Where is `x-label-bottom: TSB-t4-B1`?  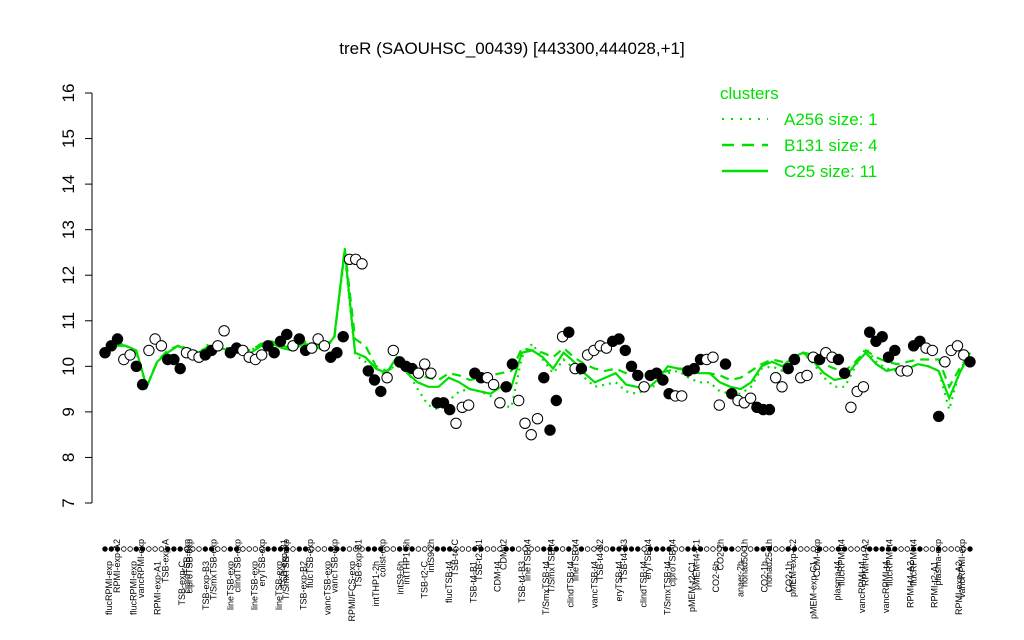 x-label-bottom: TSB-t4-B1 is located at coordinates (473, 582).